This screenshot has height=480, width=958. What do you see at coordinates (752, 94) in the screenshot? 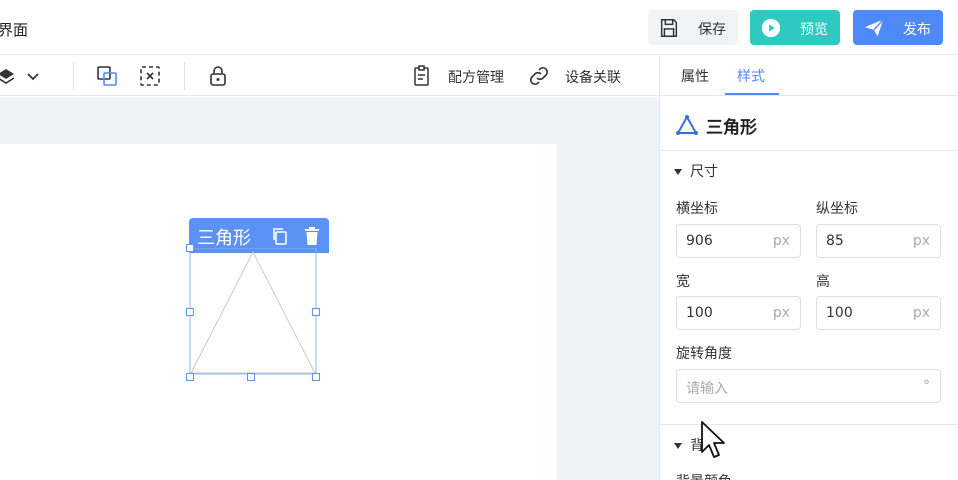
I see `active-tab-indicator` at bounding box center [752, 94].